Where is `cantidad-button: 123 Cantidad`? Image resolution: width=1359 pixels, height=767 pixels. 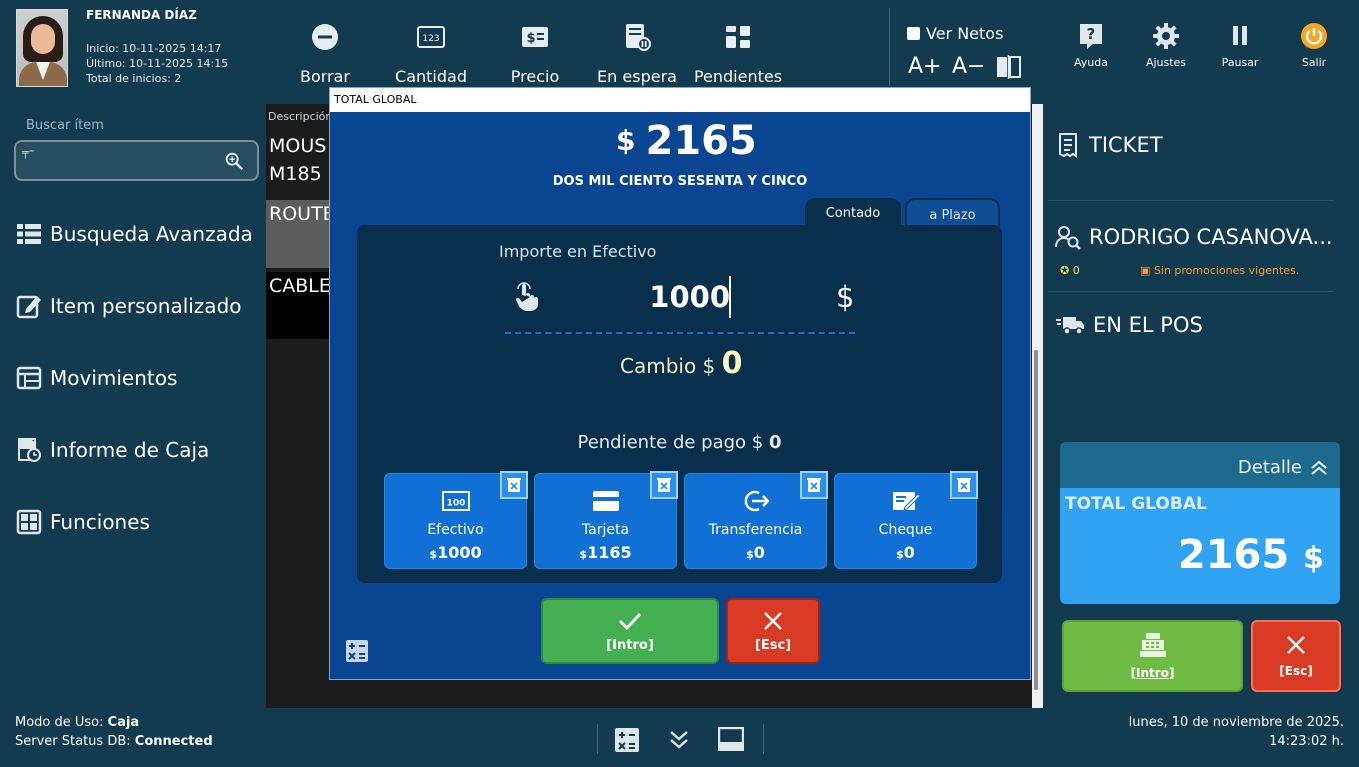 cantidad-button: 123 Cantidad is located at coordinates (431, 54).